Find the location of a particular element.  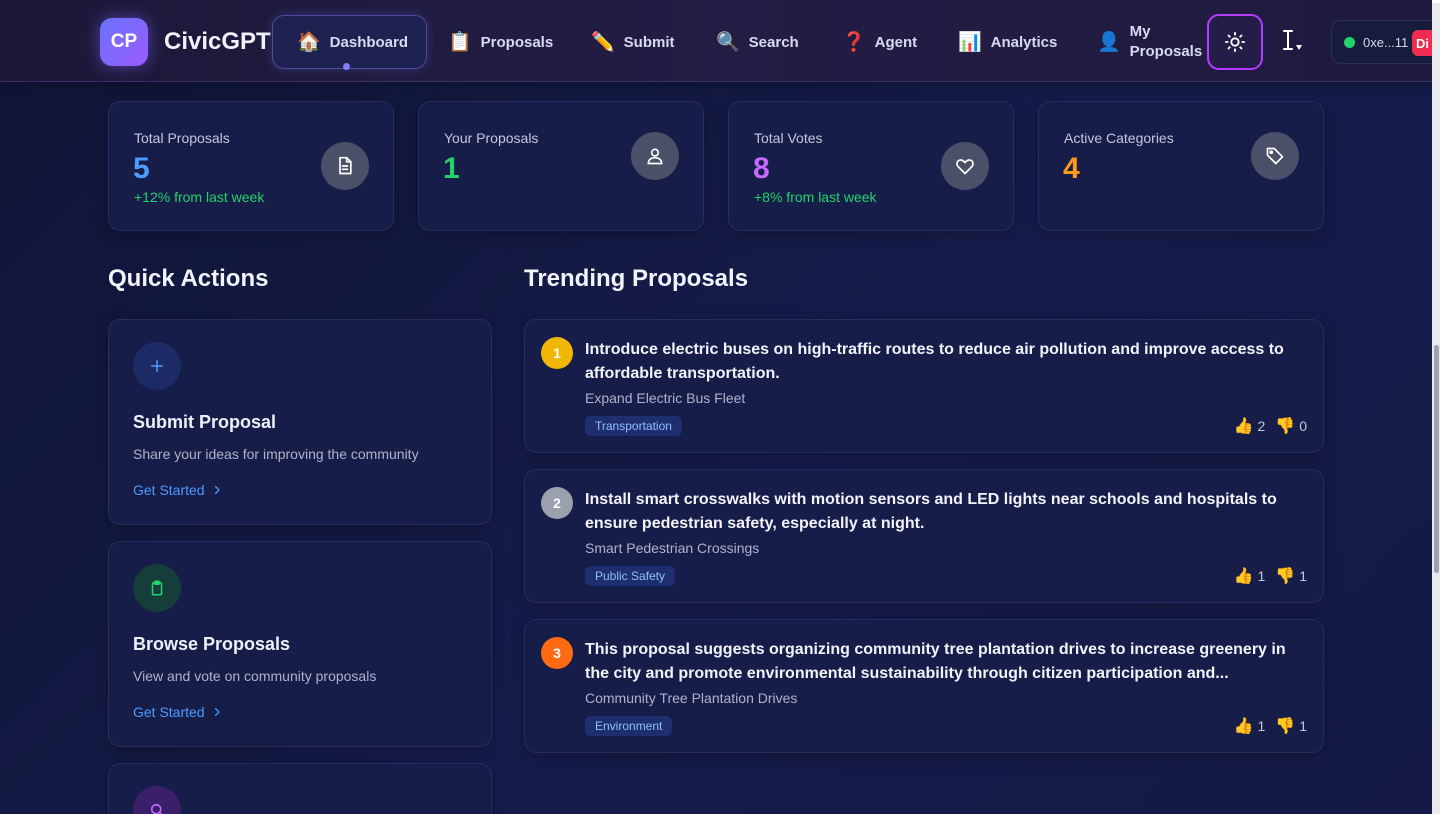

stat-card-total-votes: Total Votes 8 +8% from last week is located at coordinates (871, 166).